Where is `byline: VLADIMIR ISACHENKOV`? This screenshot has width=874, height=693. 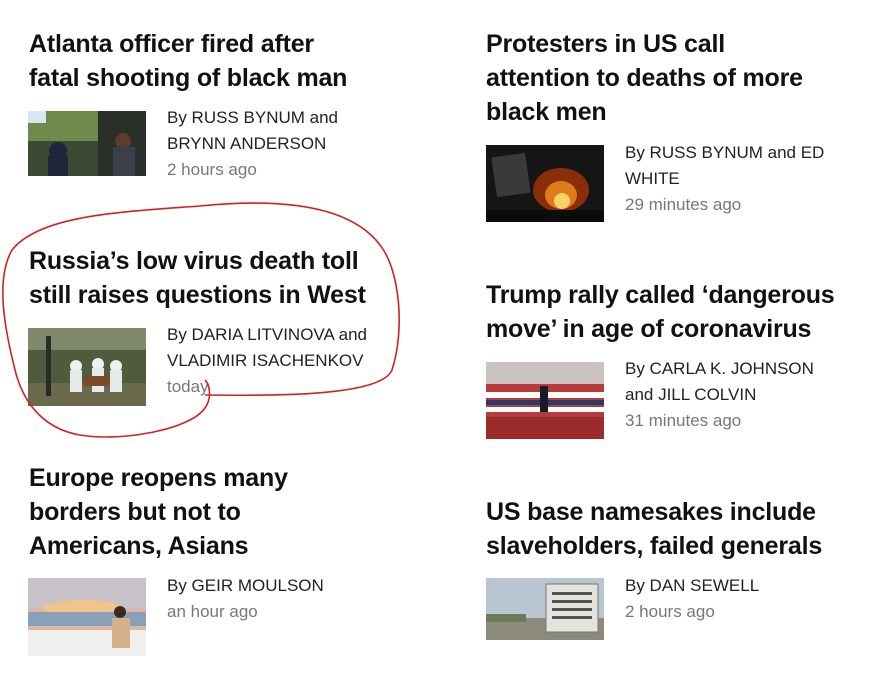
byline: VLADIMIR ISACHENKOV is located at coordinates (265, 360).